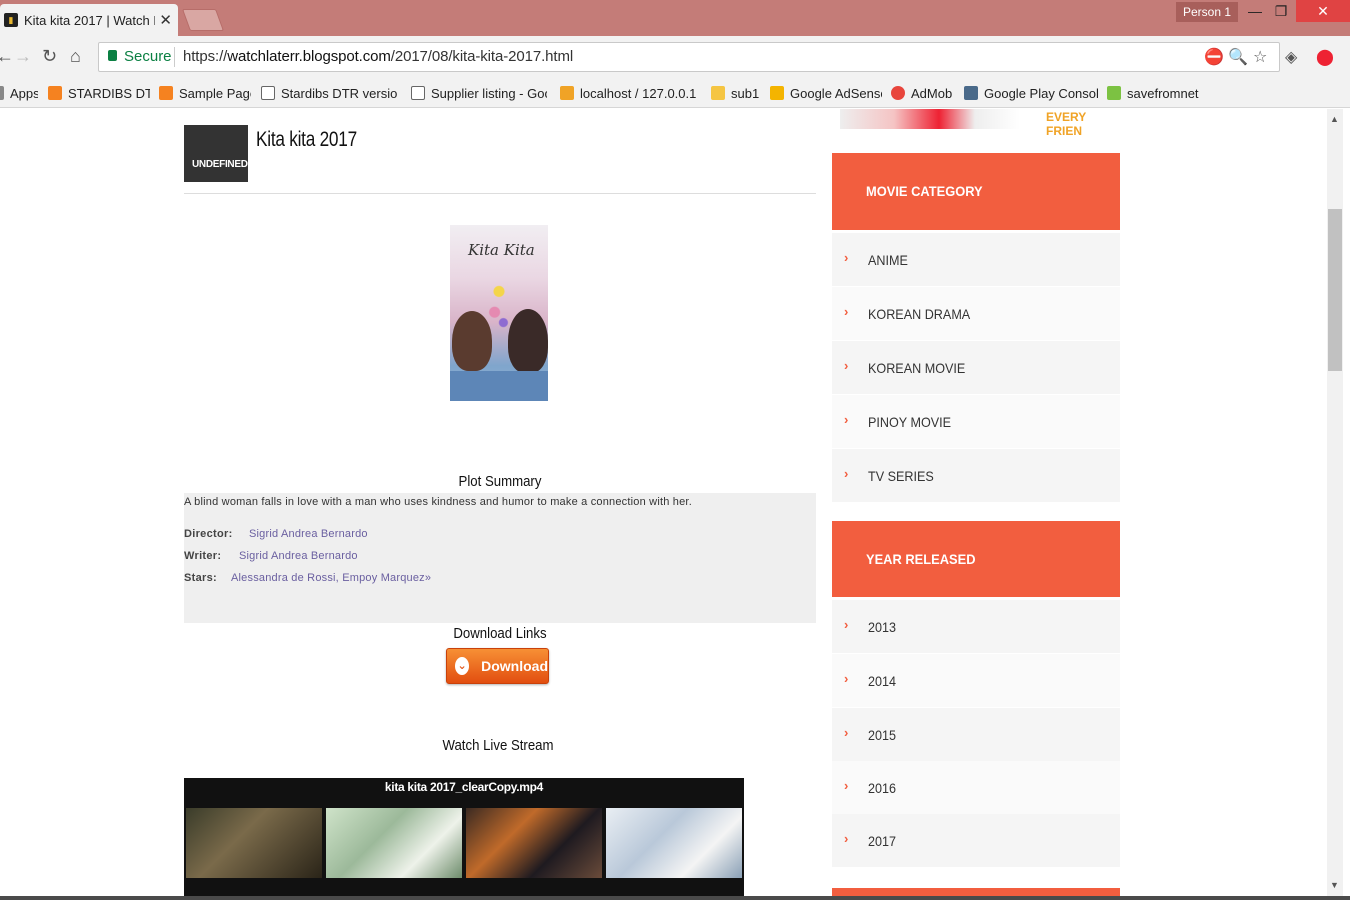  I want to click on bookmark-savefromnet: savefromnet, so click(1153, 93).